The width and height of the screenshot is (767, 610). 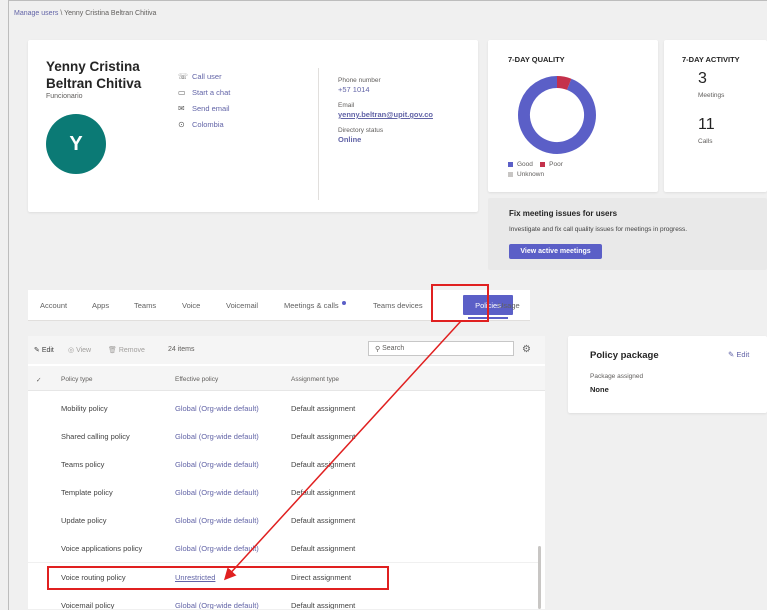 I want to click on legend-poor: Poor, so click(x=551, y=164).